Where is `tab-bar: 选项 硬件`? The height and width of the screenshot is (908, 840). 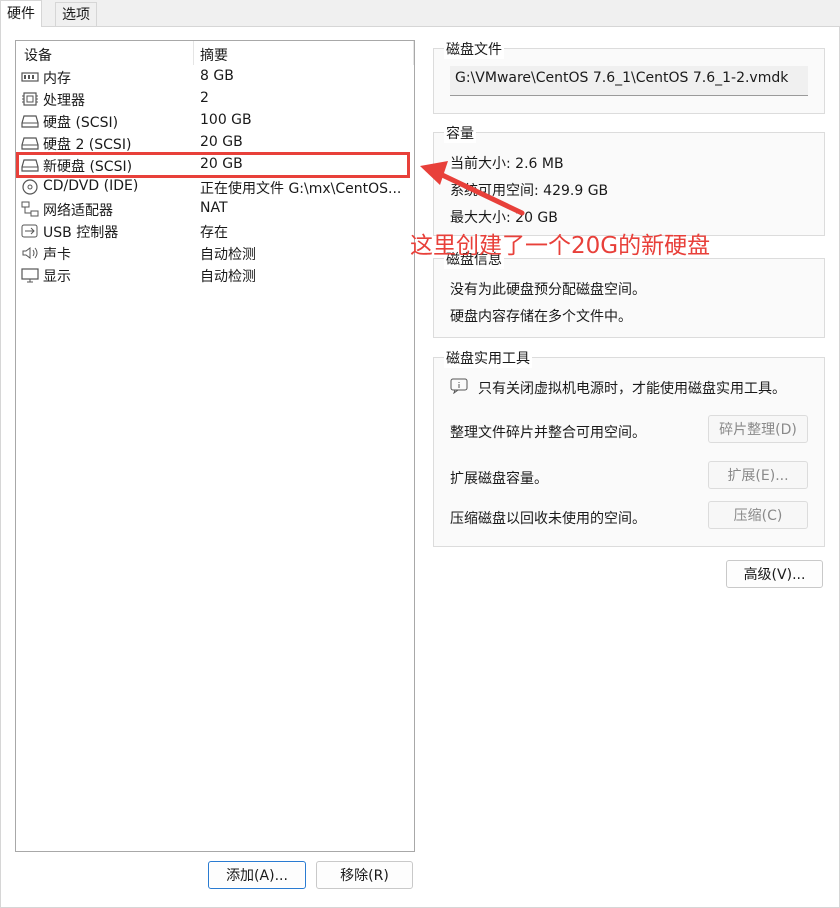 tab-bar: 选项 硬件 is located at coordinates (420, 13).